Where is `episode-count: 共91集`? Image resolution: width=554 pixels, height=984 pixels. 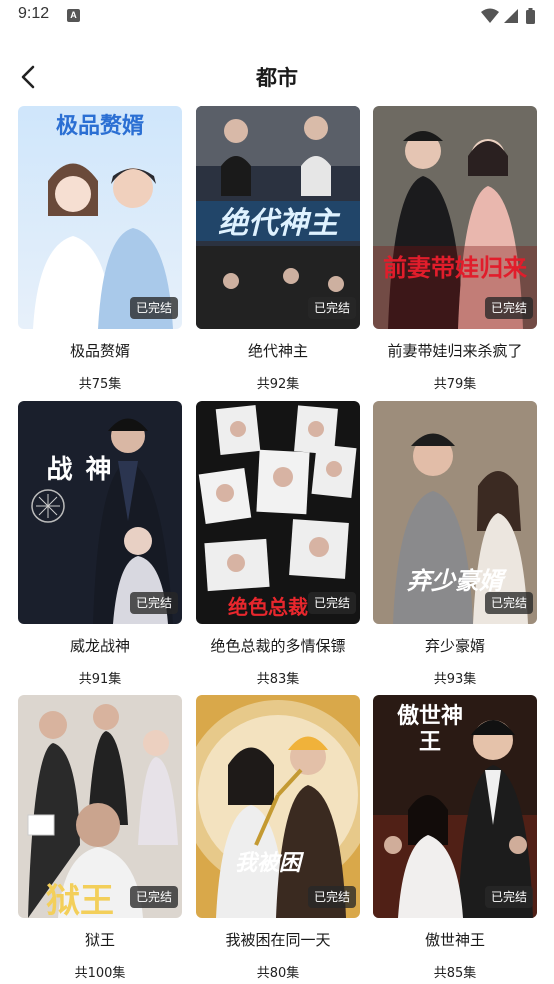 episode-count: 共91集 is located at coordinates (100, 679).